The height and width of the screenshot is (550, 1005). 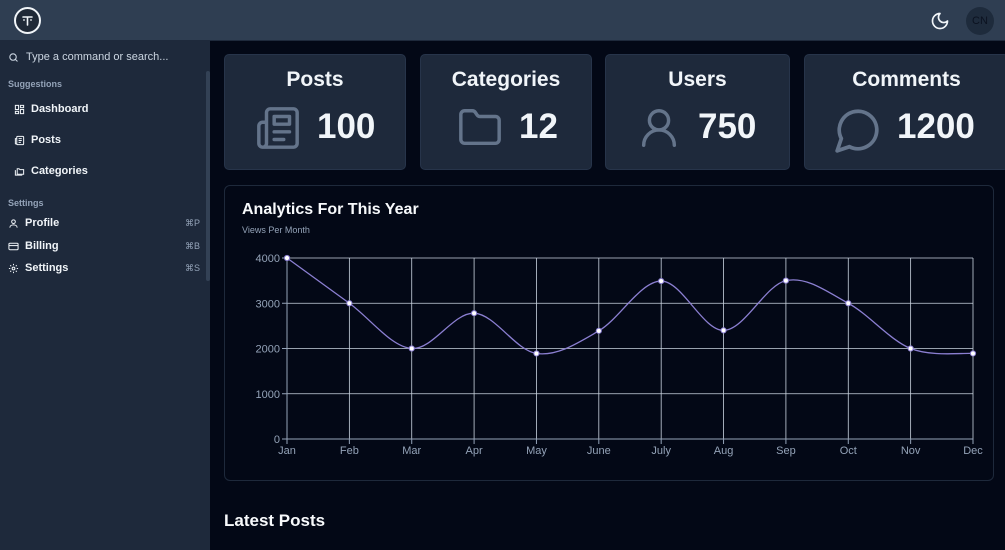 What do you see at coordinates (13, 268) in the screenshot?
I see `gear-icon` at bounding box center [13, 268].